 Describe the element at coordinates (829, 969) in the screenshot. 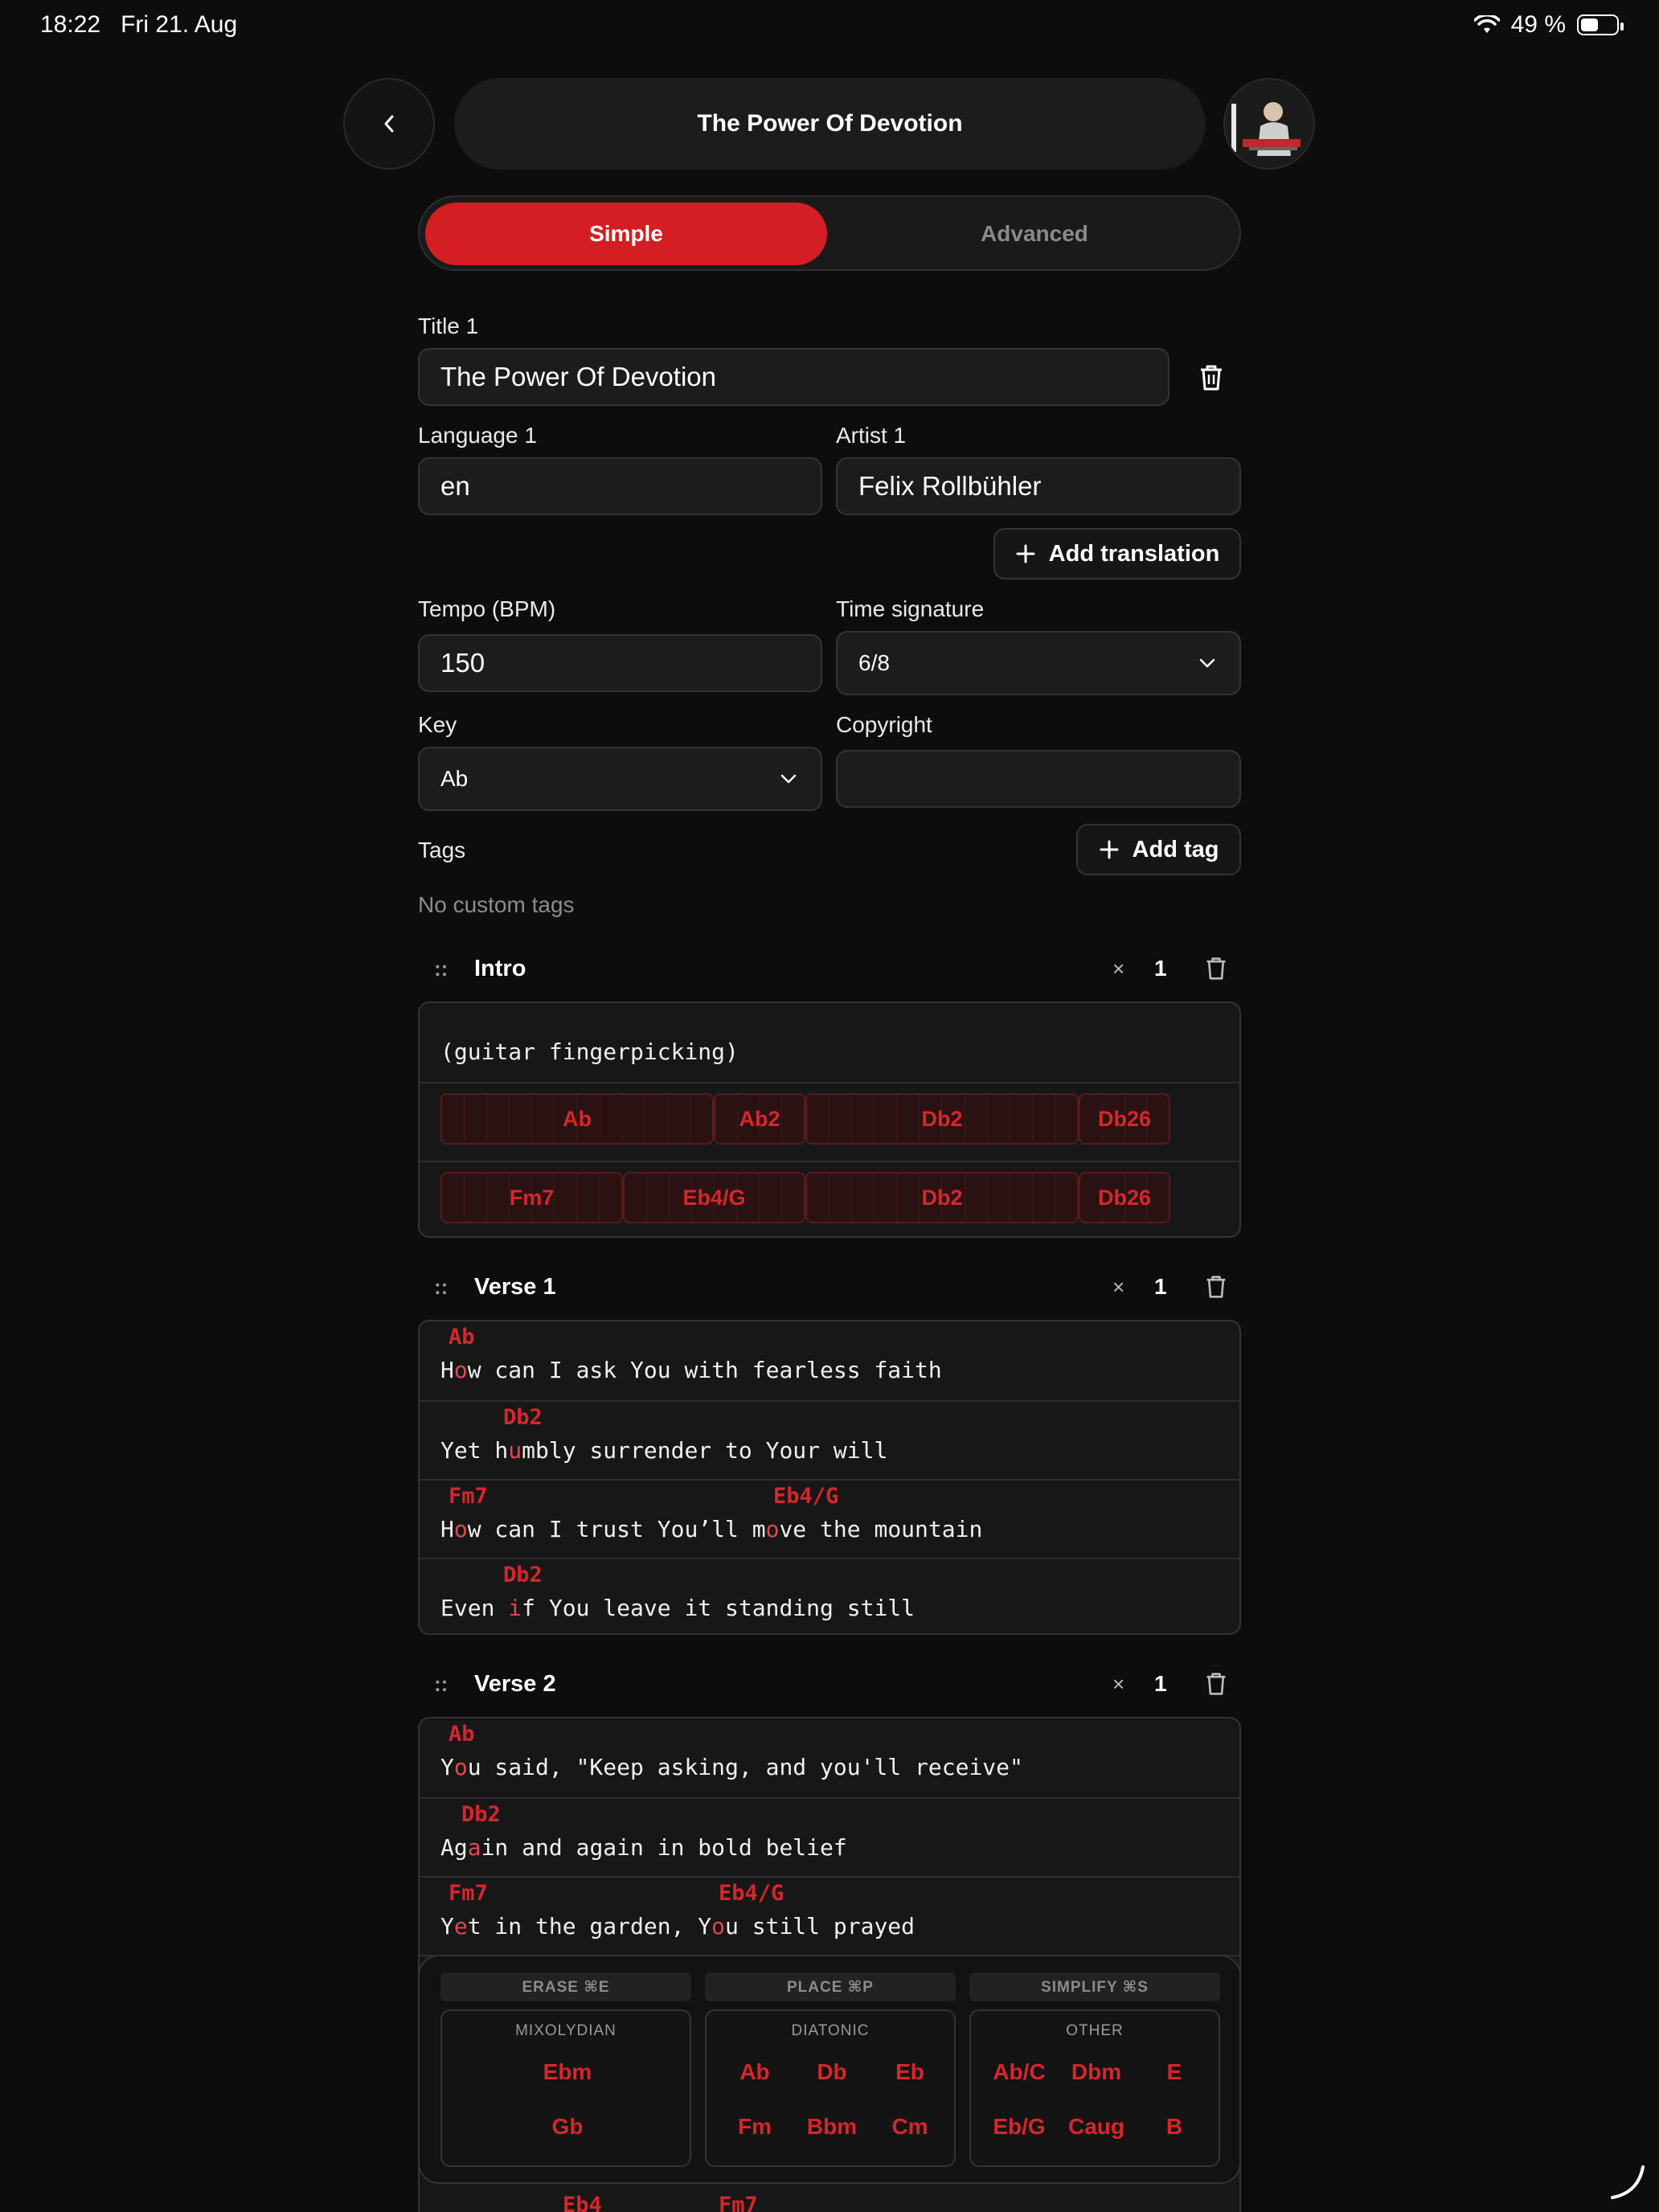

I see `section-header-intro: :: Intro × 1` at that location.